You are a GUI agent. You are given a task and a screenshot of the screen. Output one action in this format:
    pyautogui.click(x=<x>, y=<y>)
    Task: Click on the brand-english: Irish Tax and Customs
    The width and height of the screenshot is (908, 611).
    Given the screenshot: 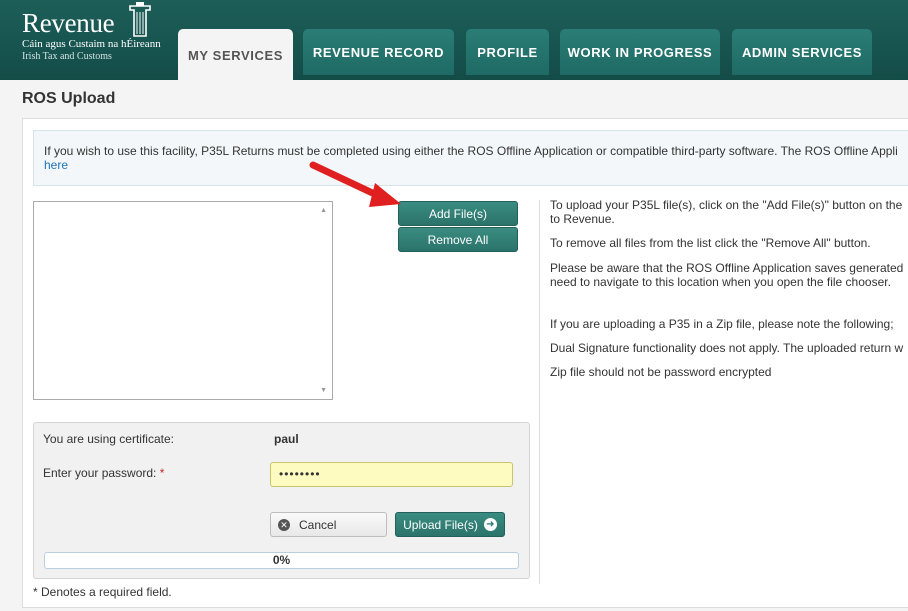 What is the action you would take?
    pyautogui.click(x=67, y=56)
    